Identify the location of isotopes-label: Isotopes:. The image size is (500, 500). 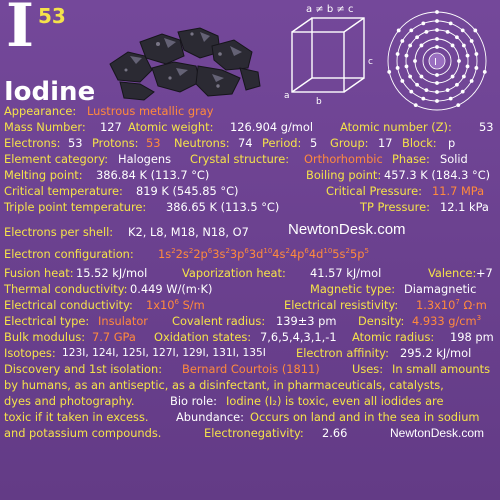
(30, 353).